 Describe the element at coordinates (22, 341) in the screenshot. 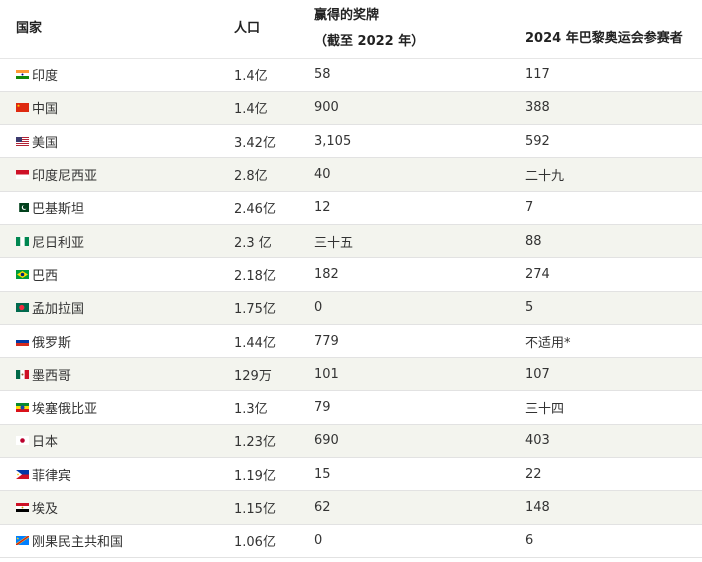

I see `russia-flag-icon` at that location.